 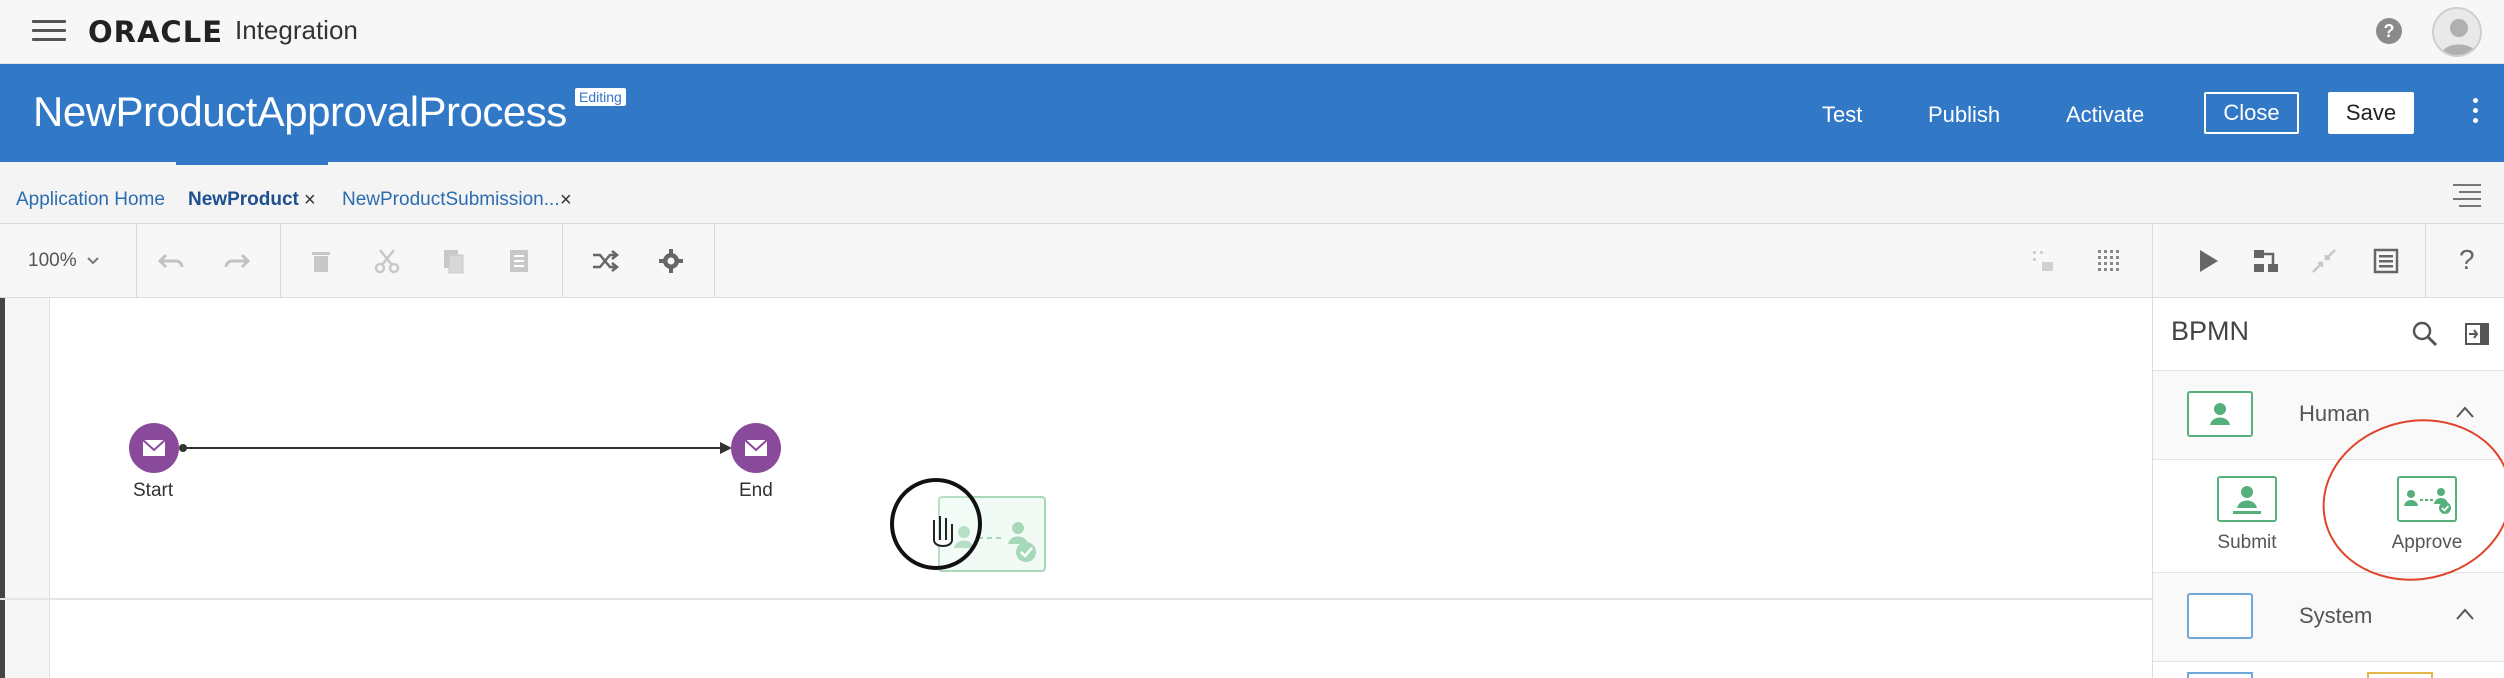 What do you see at coordinates (943, 531) in the screenshot?
I see `hand-cursor-icon` at bounding box center [943, 531].